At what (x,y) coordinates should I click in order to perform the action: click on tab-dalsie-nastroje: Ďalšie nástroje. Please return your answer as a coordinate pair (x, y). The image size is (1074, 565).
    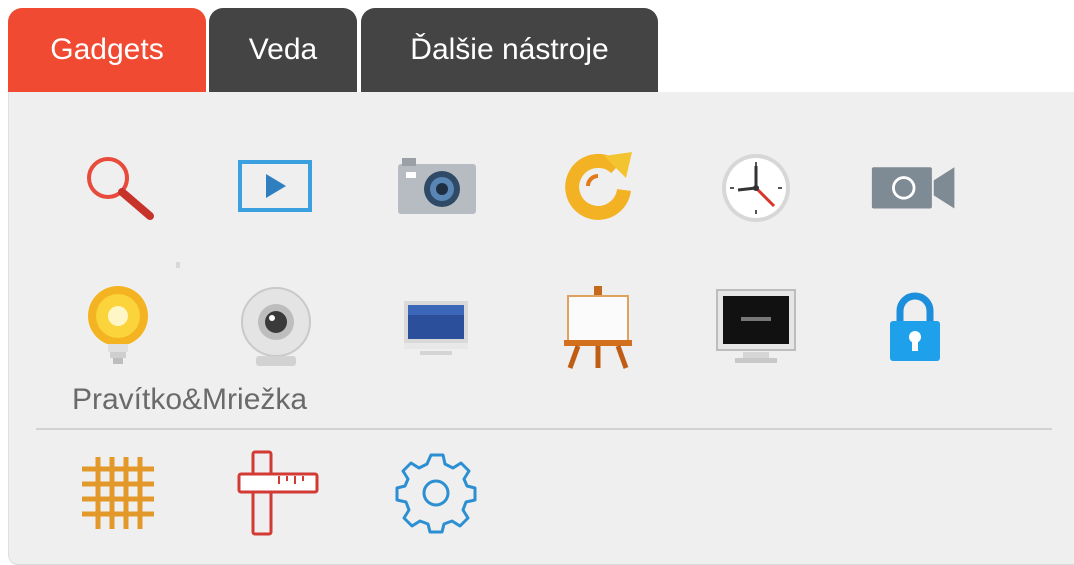
    Looking at the image, I should click on (509, 50).